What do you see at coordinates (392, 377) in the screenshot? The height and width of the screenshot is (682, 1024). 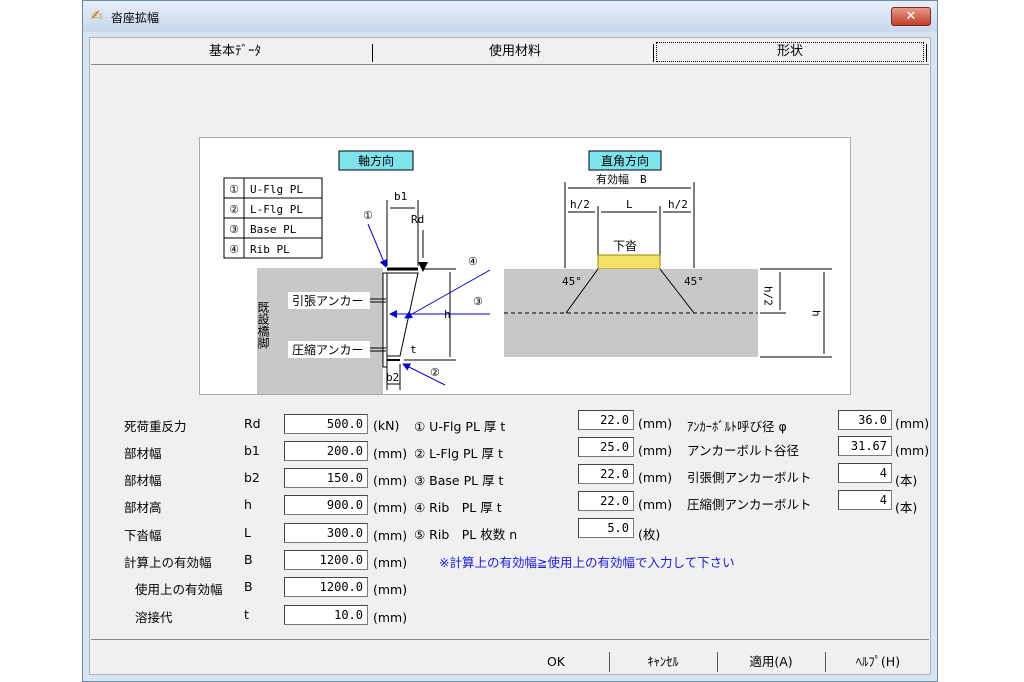 I see `b2-label: b2` at bounding box center [392, 377].